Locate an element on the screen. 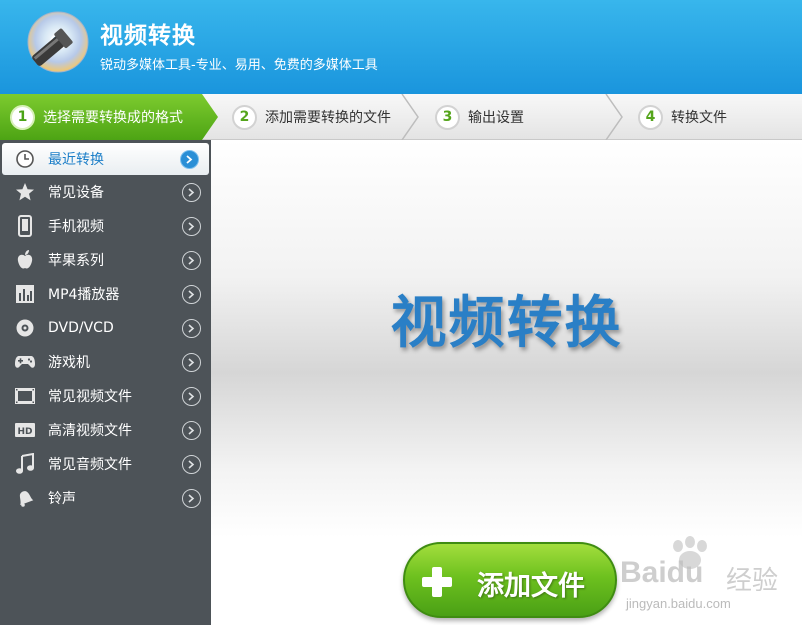  sidebar-item-label: MP4播放器 is located at coordinates (84, 295).